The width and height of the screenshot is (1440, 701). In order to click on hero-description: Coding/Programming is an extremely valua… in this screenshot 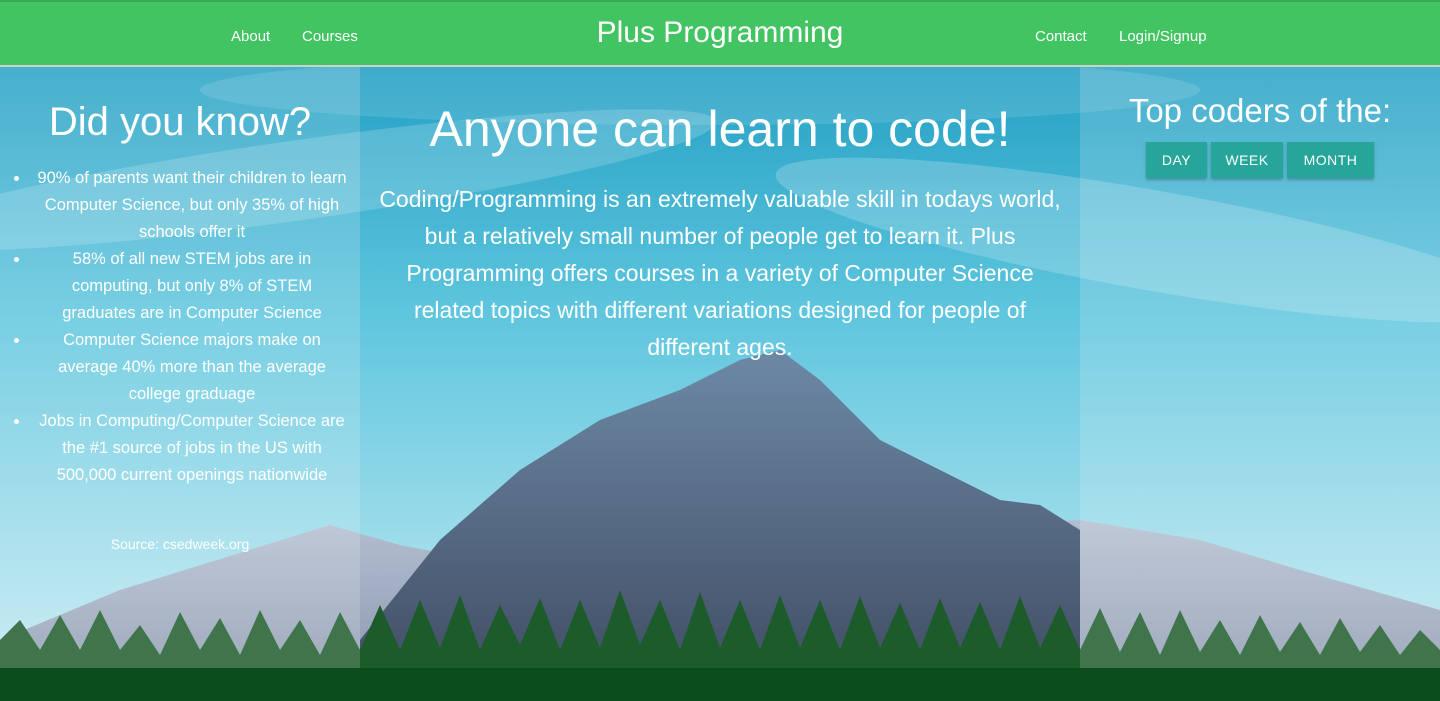, I will do `click(720, 273)`.